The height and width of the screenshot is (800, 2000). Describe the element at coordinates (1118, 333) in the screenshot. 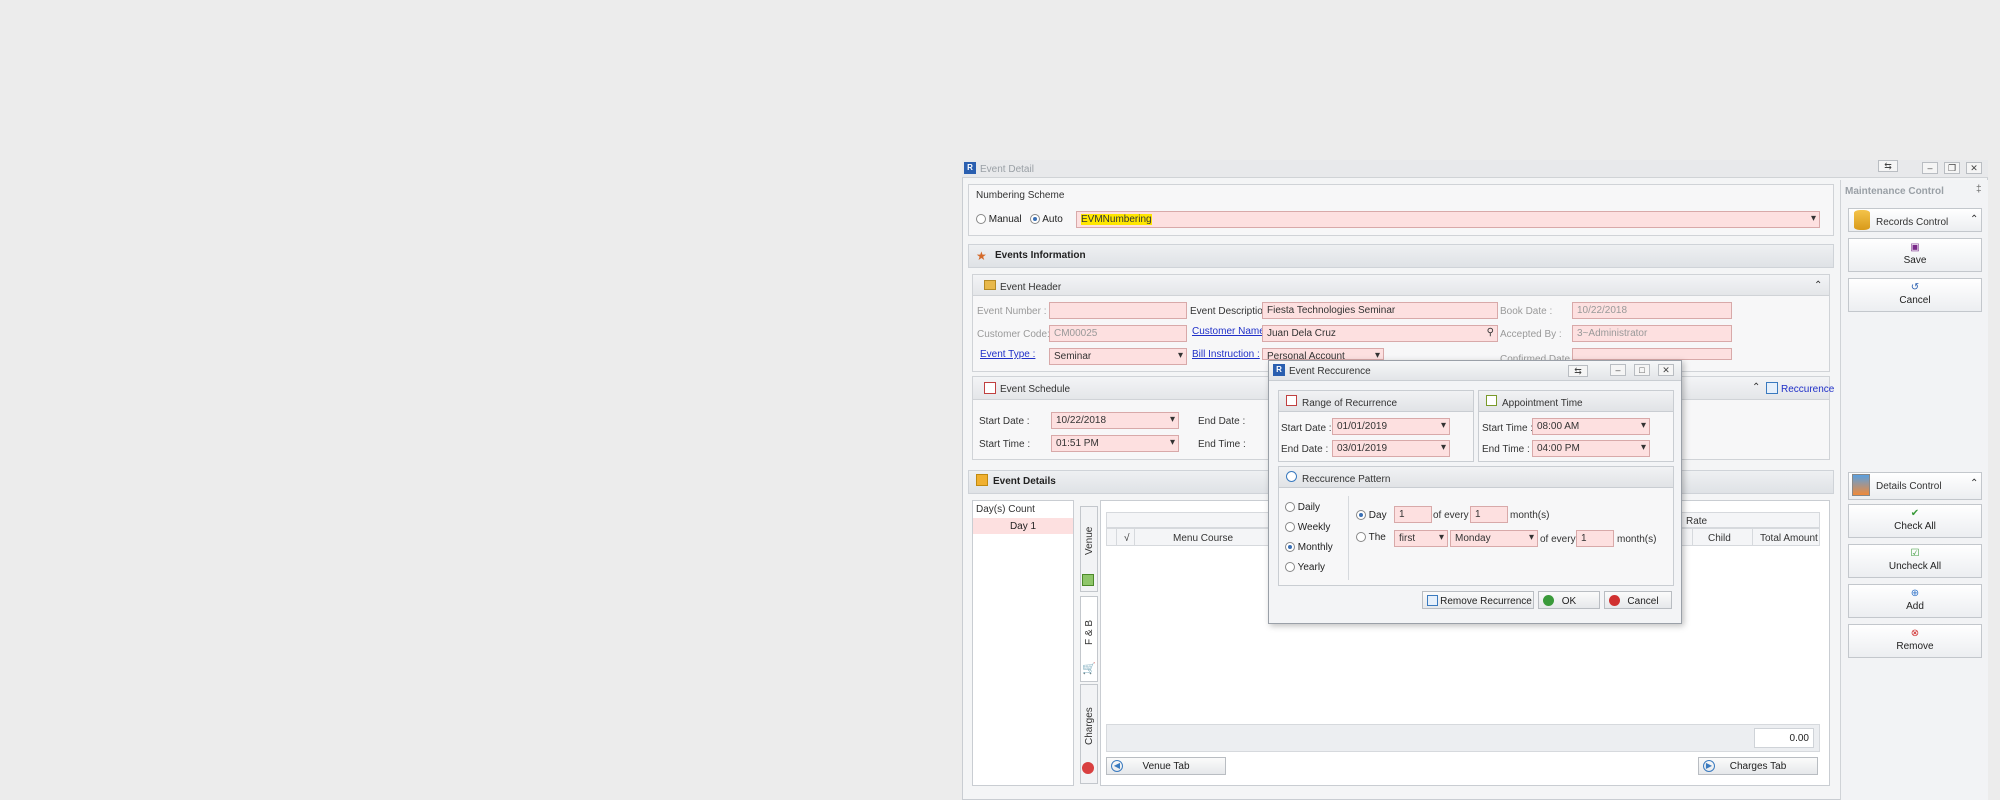

I see `customer-code-field: CM00025` at that location.